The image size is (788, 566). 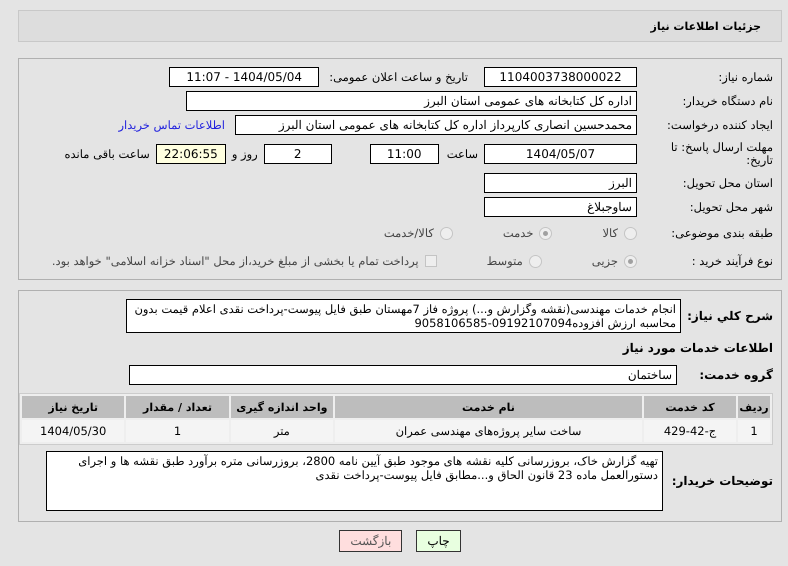 I want to click on field-label: نام دستگاه خریدار:, so click(x=727, y=101).